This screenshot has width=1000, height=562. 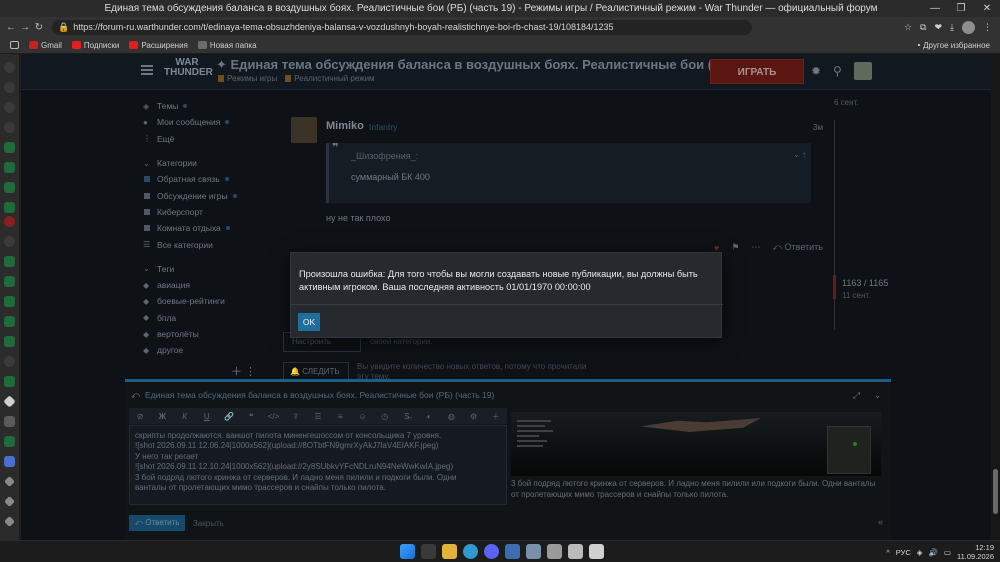 I want to click on crumb-realistic-mode: Реалистичный режим, so click(x=330, y=78).